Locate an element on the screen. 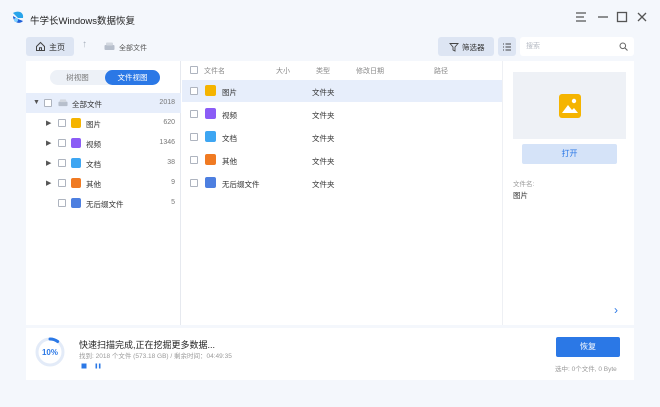 Image resolution: width=660 pixels, height=407 pixels. tree-item-count: 2018 is located at coordinates (167, 102).